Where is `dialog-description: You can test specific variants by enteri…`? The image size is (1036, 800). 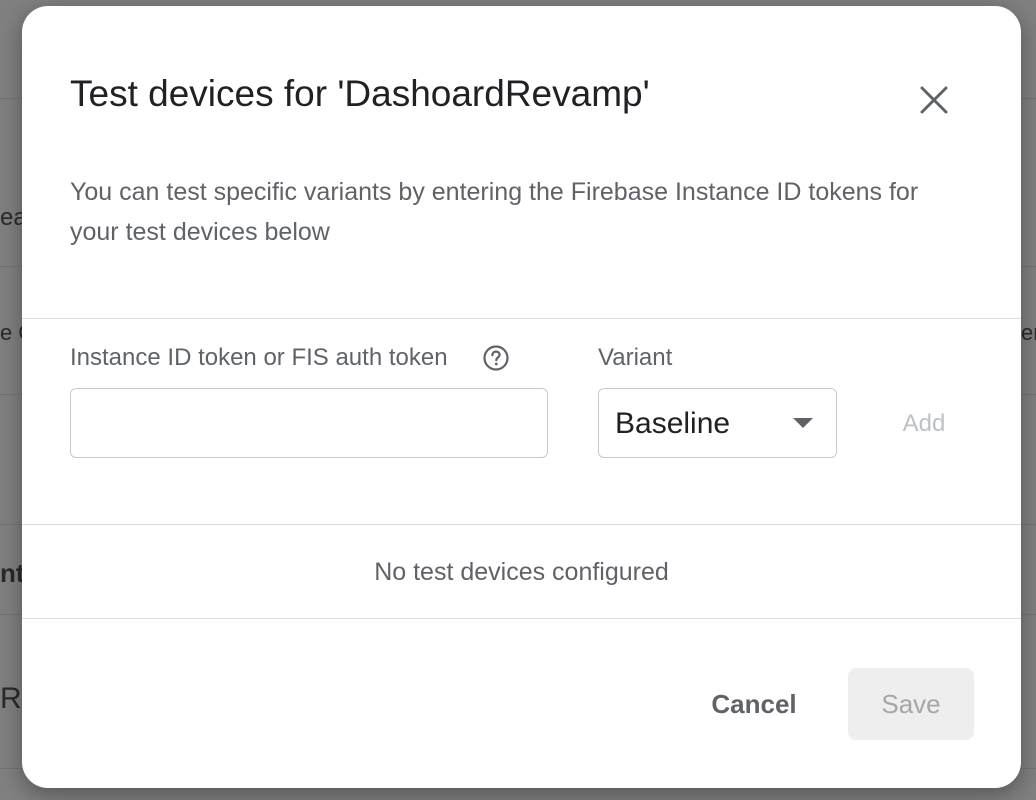 dialog-description: You can test specific variants by enteri… is located at coordinates (494, 212).